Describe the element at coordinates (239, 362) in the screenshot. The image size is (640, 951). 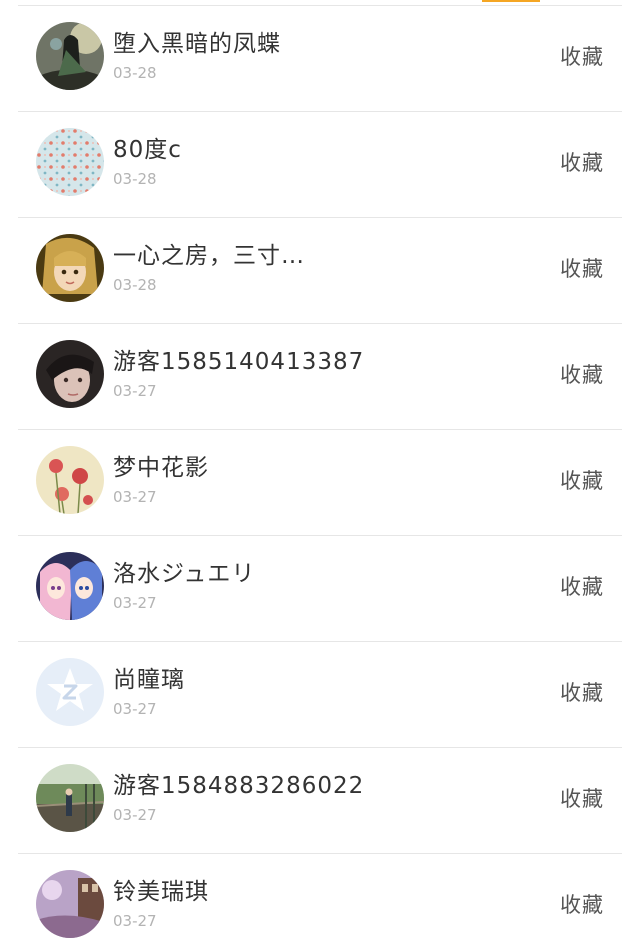
I see `user-name: 游客1585140413387` at that location.